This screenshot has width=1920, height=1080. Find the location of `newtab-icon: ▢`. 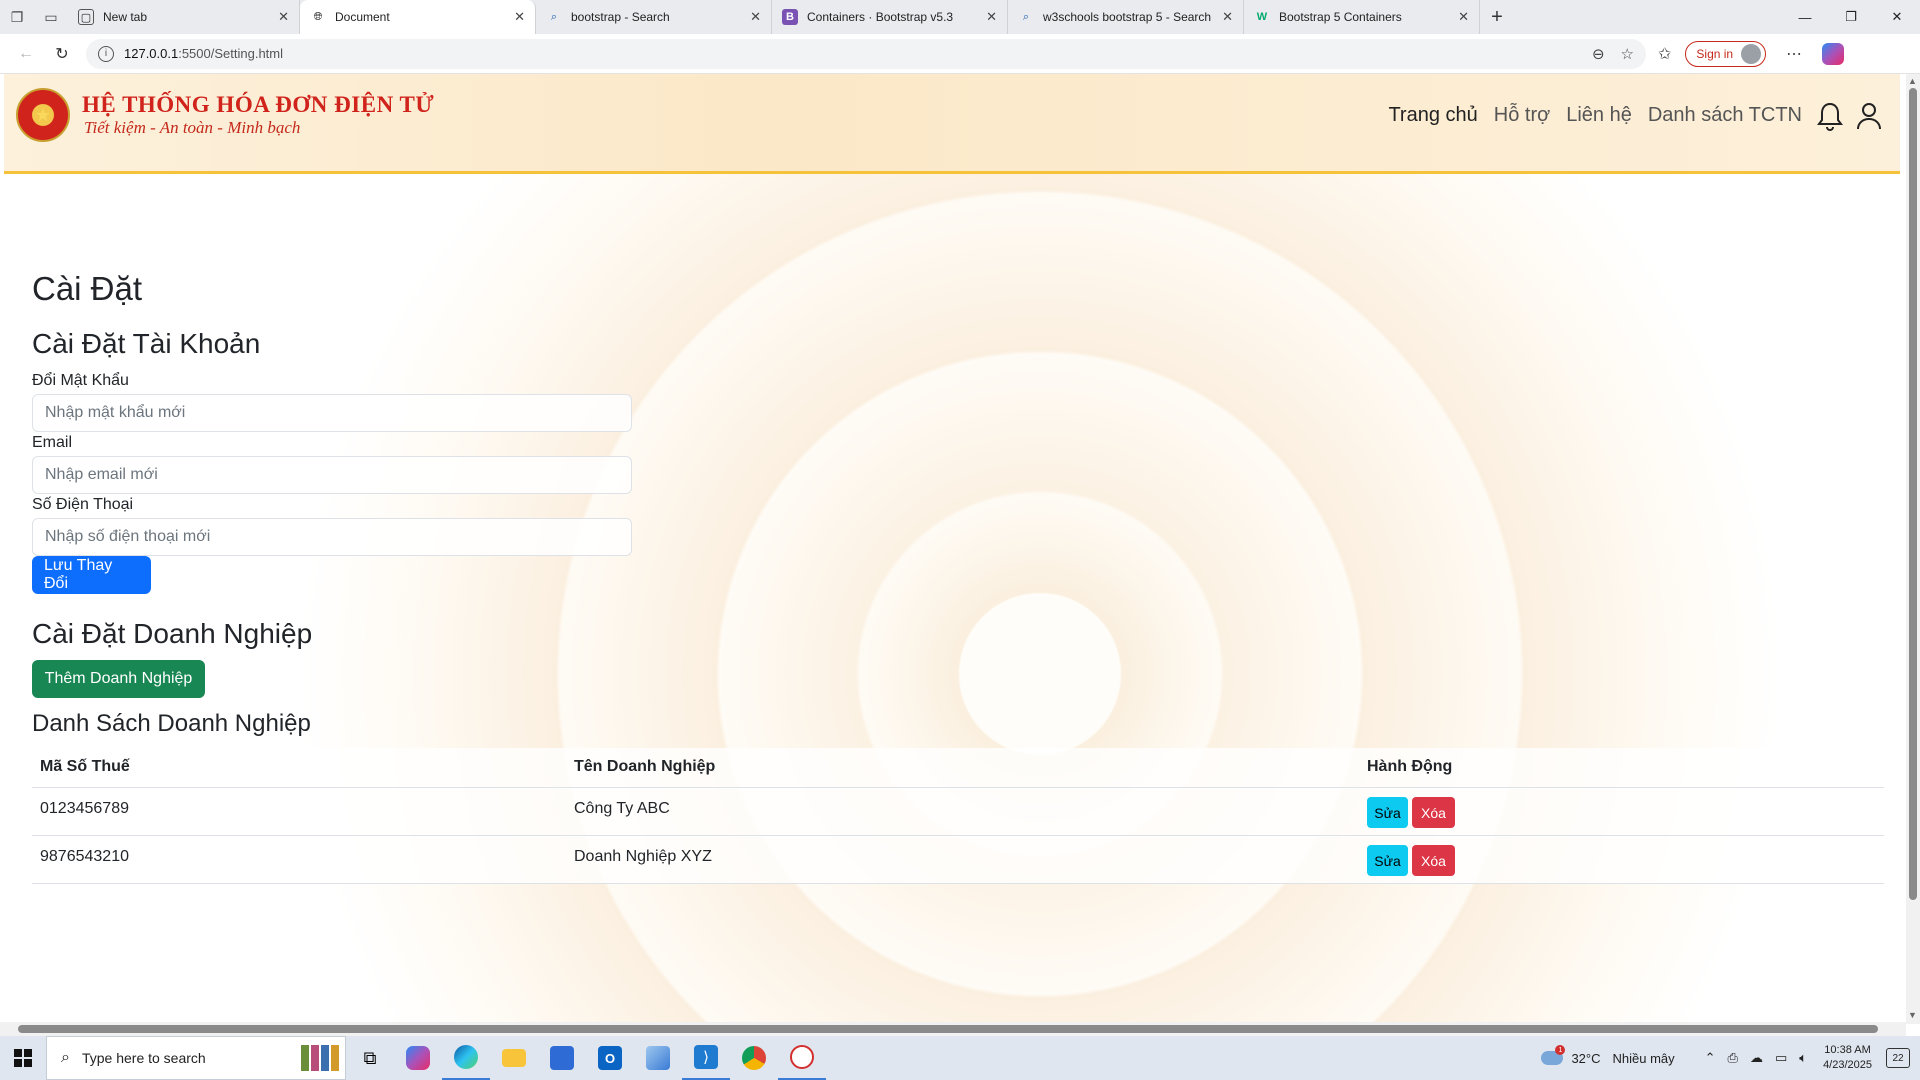

newtab-icon: ▢ is located at coordinates (86, 17).